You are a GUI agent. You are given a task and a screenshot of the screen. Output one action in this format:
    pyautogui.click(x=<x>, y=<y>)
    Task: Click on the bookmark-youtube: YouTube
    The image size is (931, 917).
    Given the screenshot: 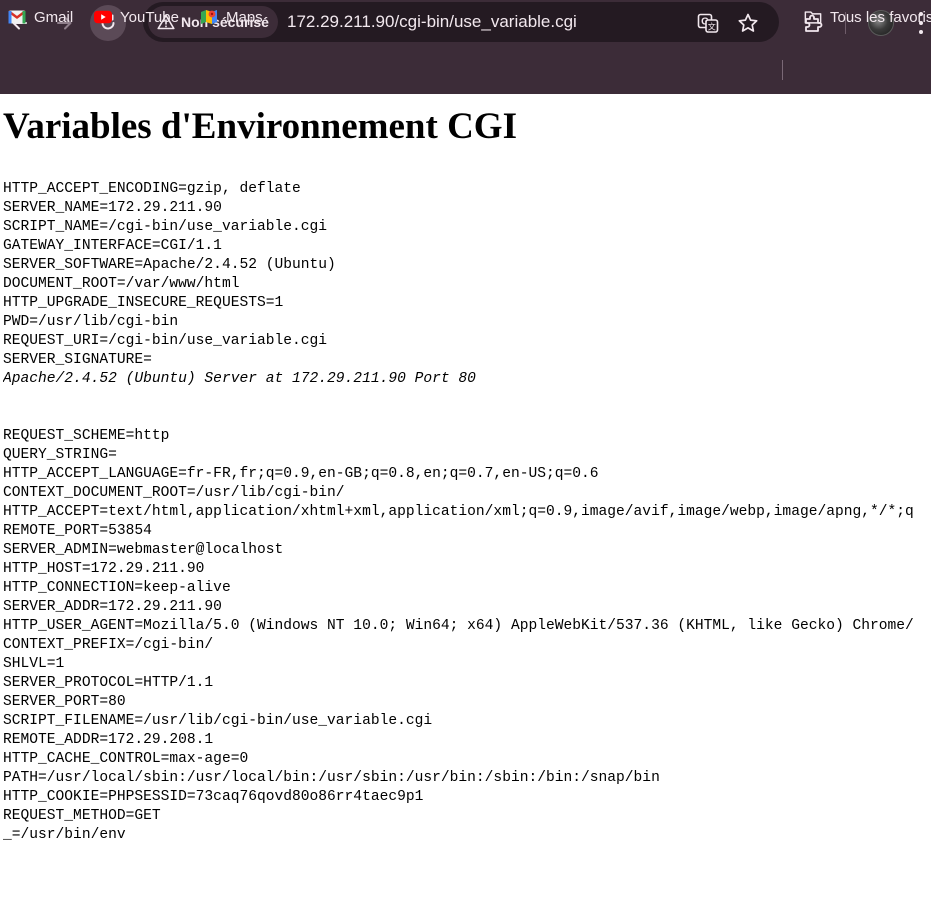 What is the action you would take?
    pyautogui.click(x=136, y=17)
    